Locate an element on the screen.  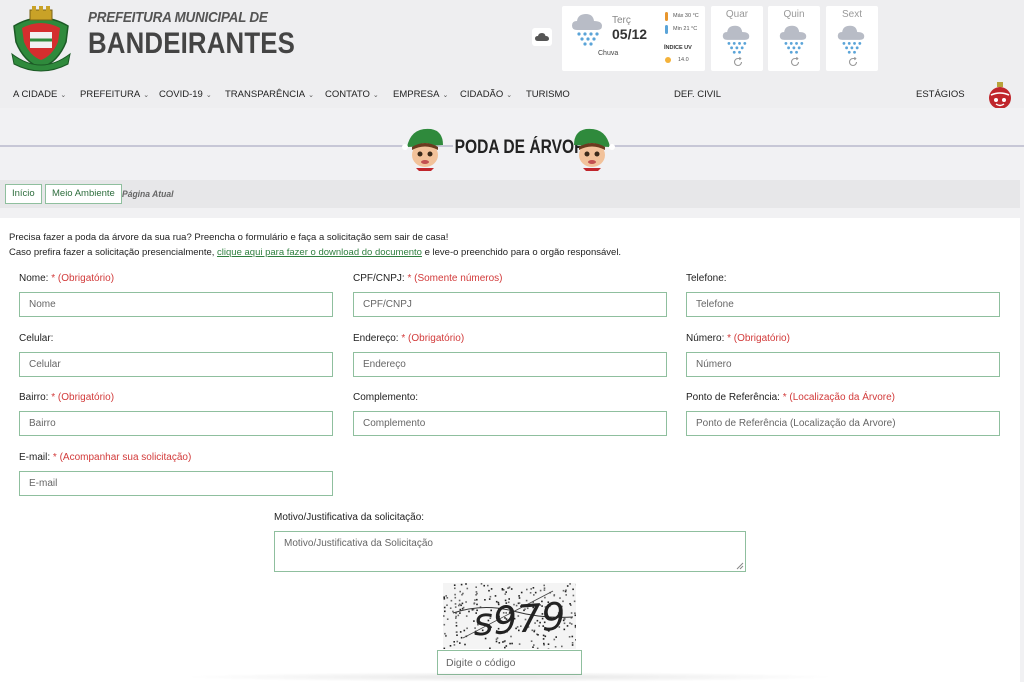
captcha-overlay: s979 is located at coordinates (513, 617).